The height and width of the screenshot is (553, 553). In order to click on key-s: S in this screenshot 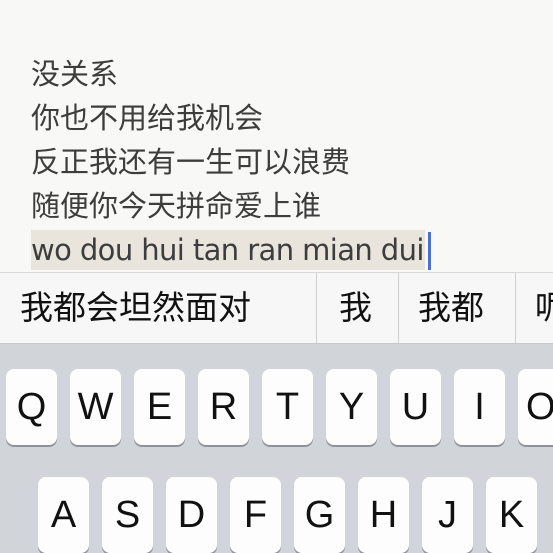, I will do `click(127, 515)`.